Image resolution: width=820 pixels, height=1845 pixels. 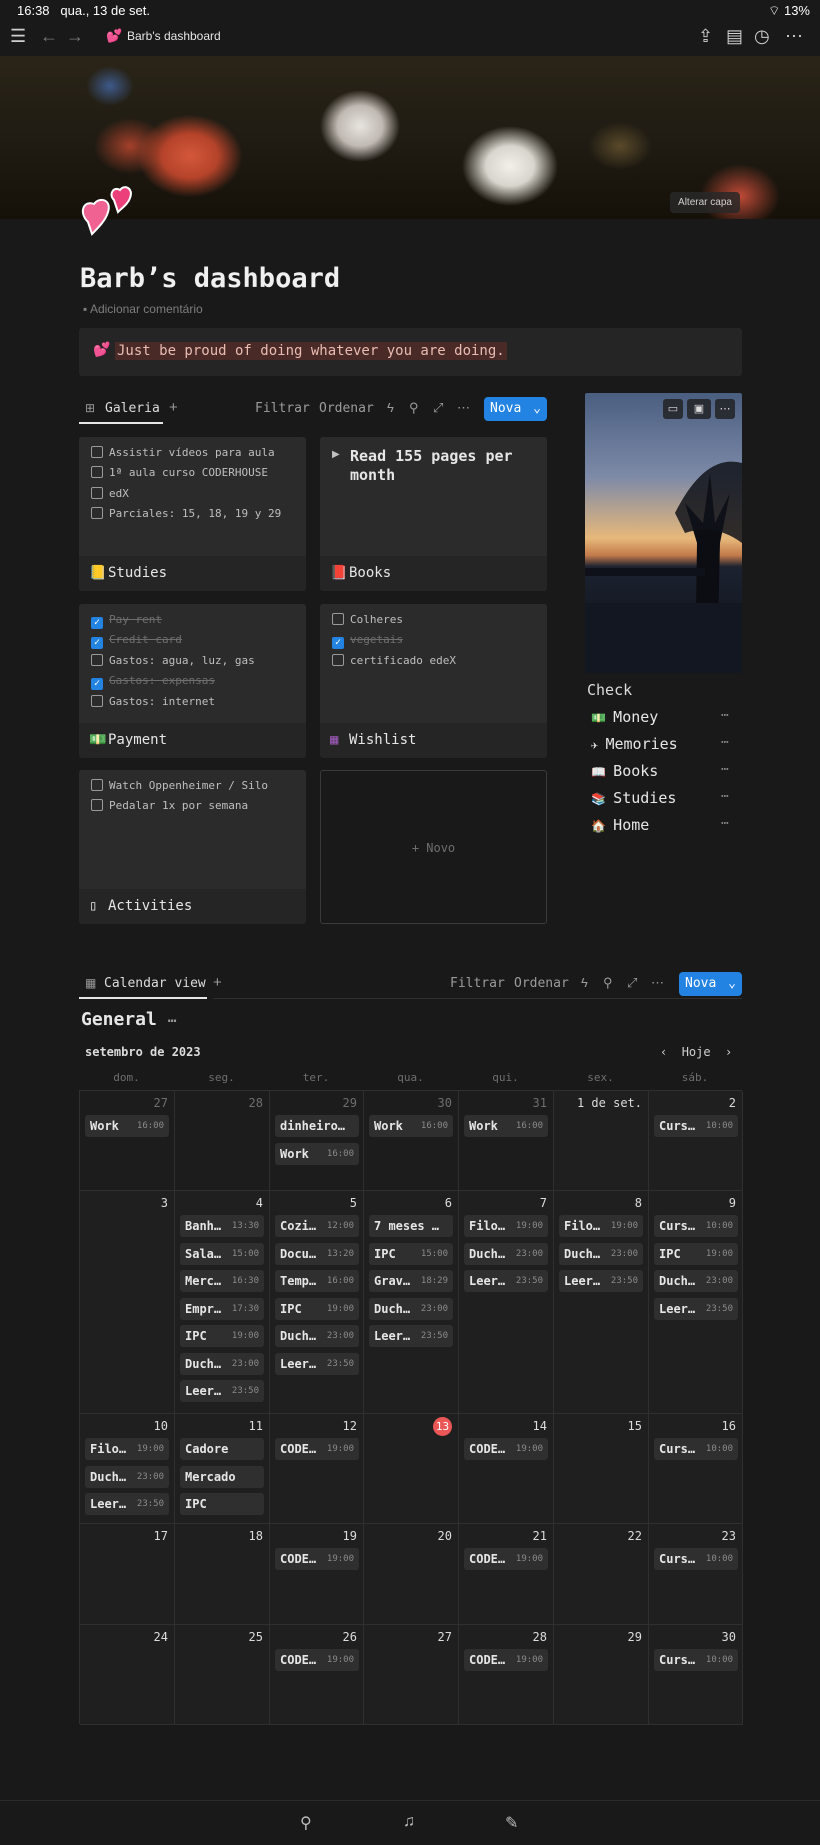 What do you see at coordinates (696, 1574) in the screenshot?
I see `calendar-day-cell: 23 Curs… 10:00` at bounding box center [696, 1574].